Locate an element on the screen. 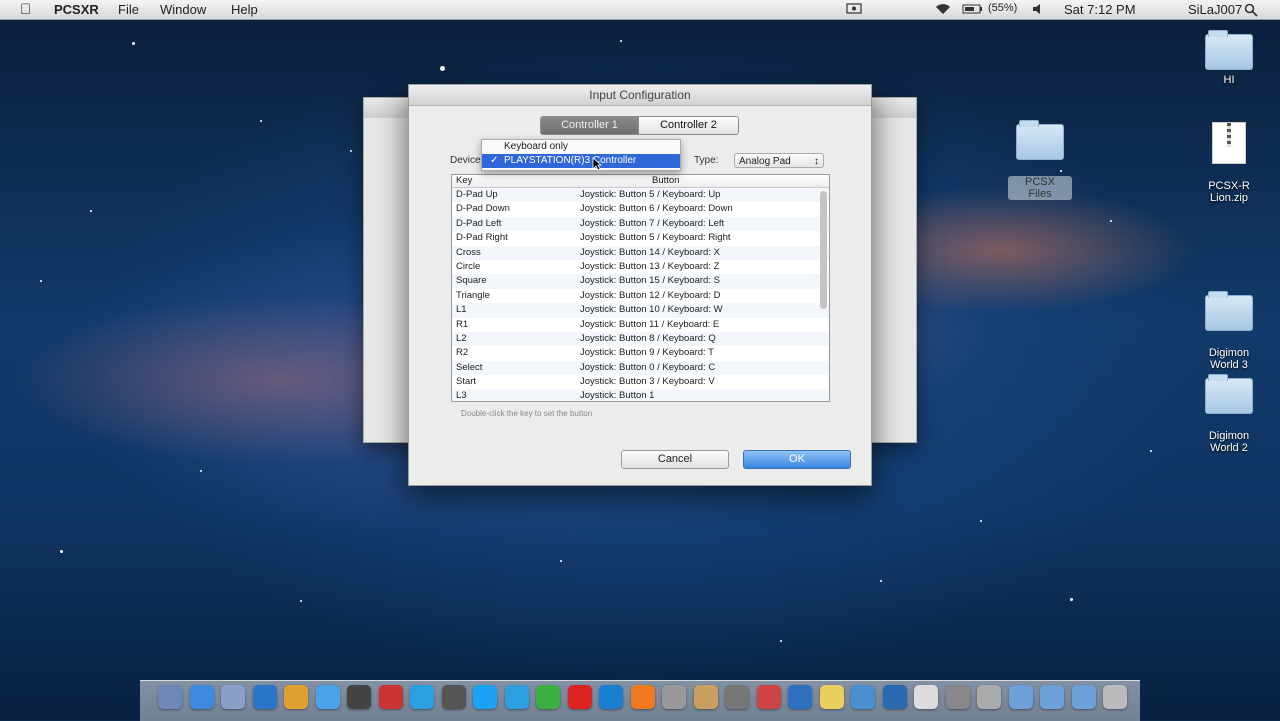  mouse-pointer-icon is located at coordinates (597, 165).